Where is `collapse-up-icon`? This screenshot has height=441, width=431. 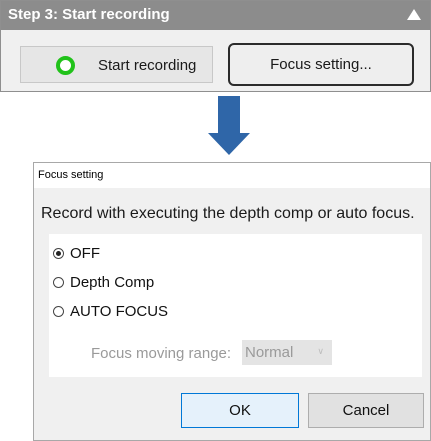
collapse-up-icon is located at coordinates (414, 14).